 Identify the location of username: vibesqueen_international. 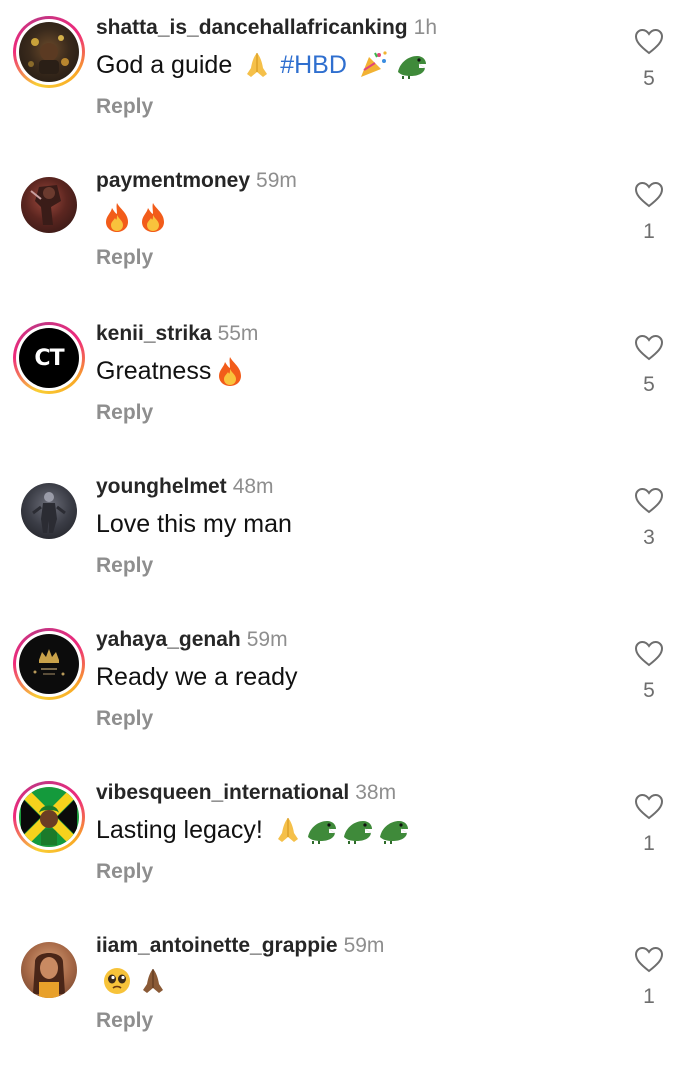
(222, 792).